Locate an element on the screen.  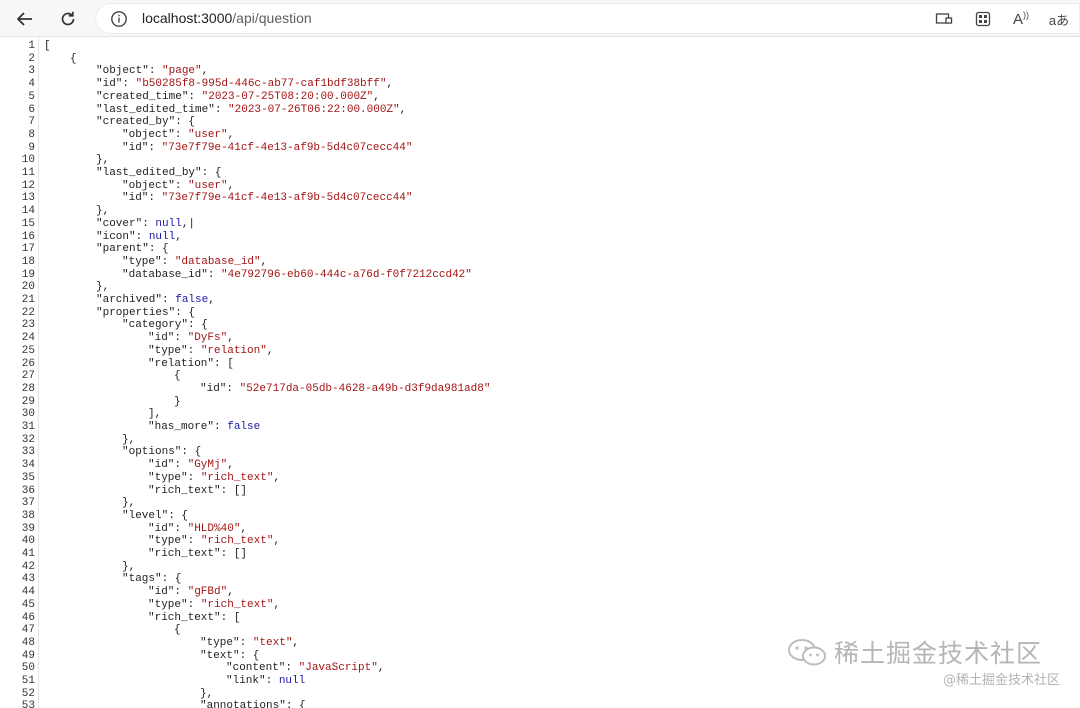
translate-button: aあ is located at coordinates (1059, 19).